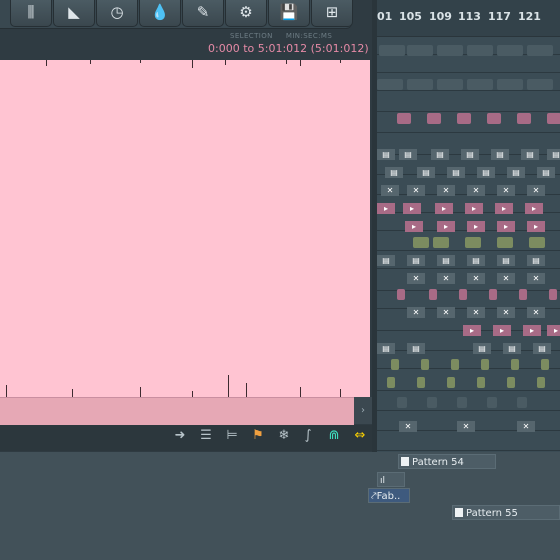  What do you see at coordinates (284, 435) in the screenshot?
I see `snowflake-icon: ❄` at bounding box center [284, 435].